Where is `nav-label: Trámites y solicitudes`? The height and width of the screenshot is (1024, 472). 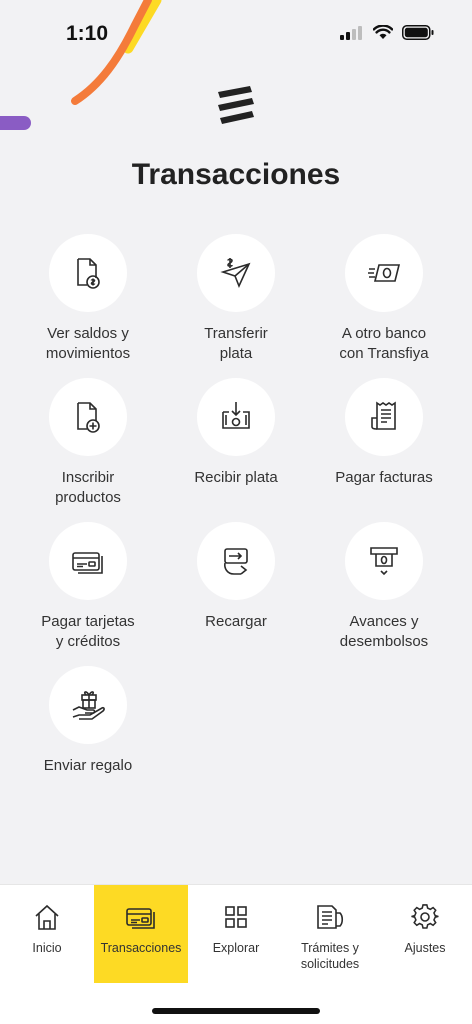 nav-label: Trámites y solicitudes is located at coordinates (330, 956).